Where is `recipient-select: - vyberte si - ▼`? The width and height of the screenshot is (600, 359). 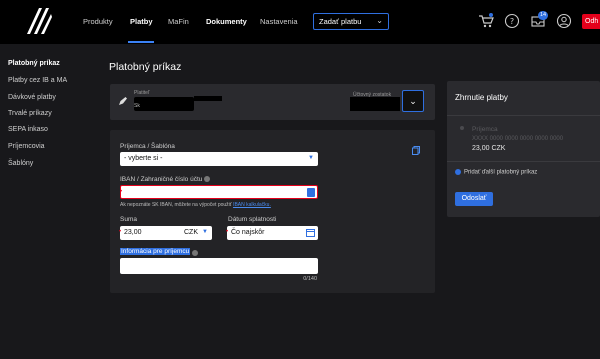
recipient-select: - vyberte si - ▼ is located at coordinates (219, 159).